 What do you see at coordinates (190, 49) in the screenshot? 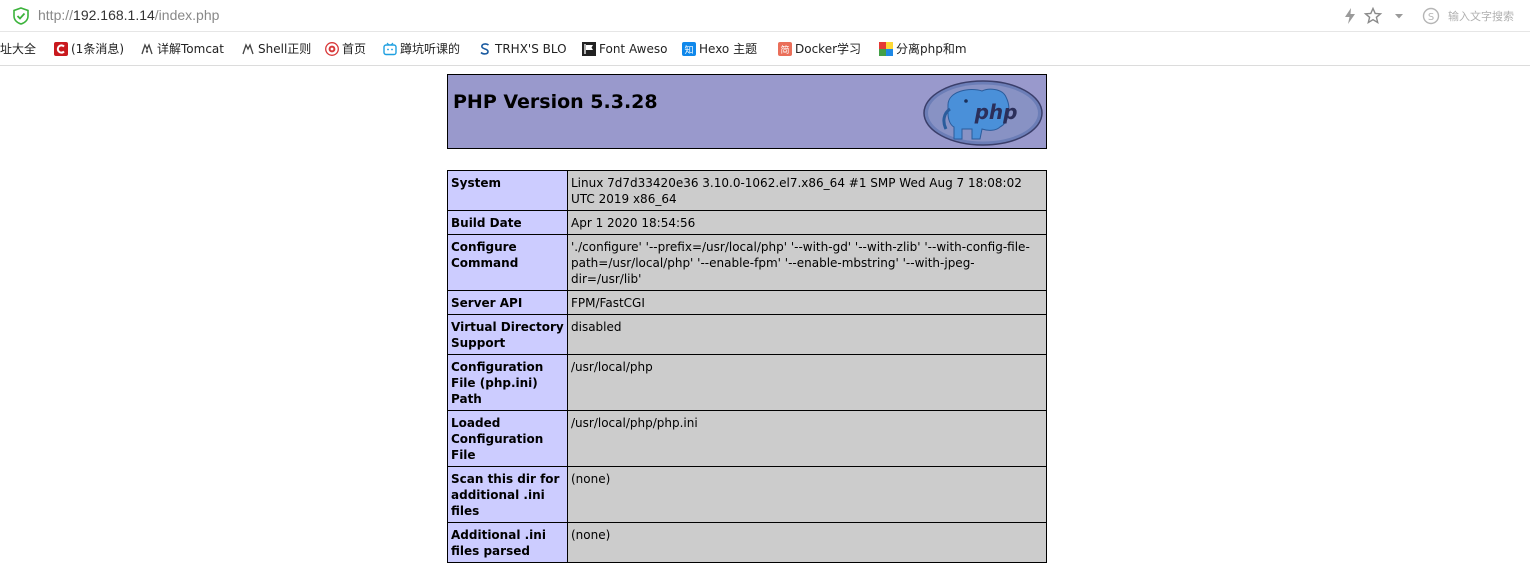
I see `bookmark-label: 详解Tomcat` at bounding box center [190, 49].